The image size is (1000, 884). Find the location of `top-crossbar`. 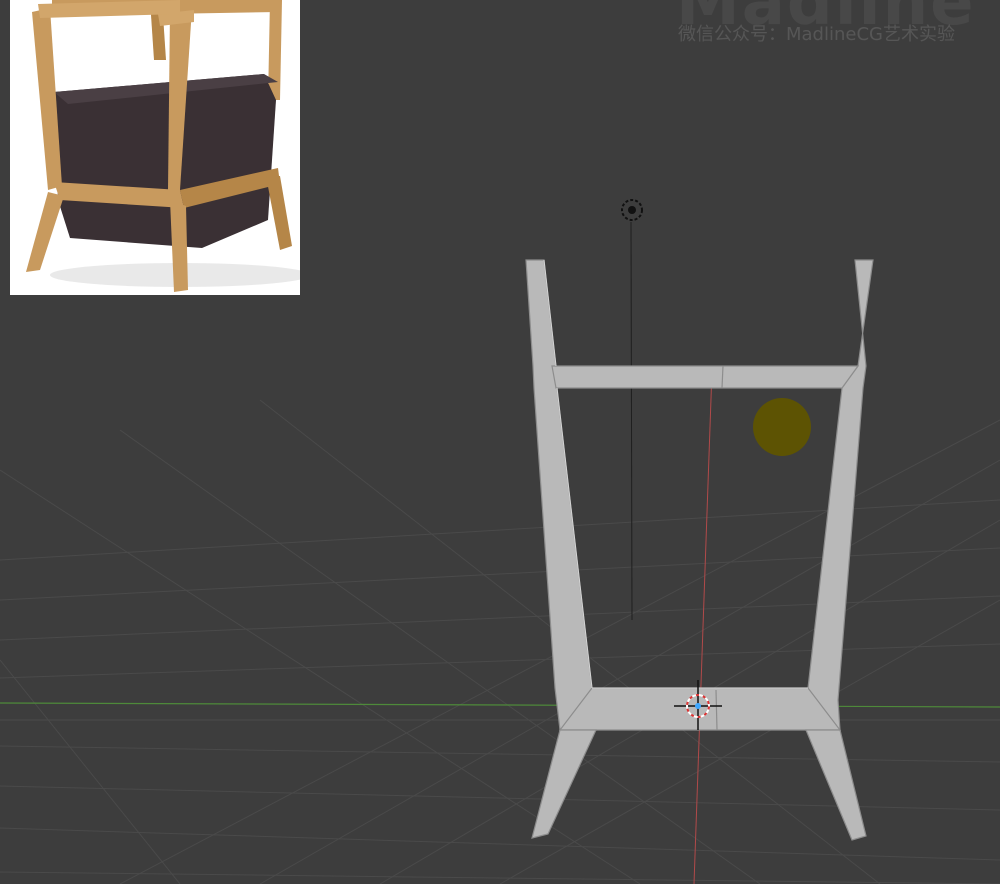

top-crossbar is located at coordinates (705, 377).